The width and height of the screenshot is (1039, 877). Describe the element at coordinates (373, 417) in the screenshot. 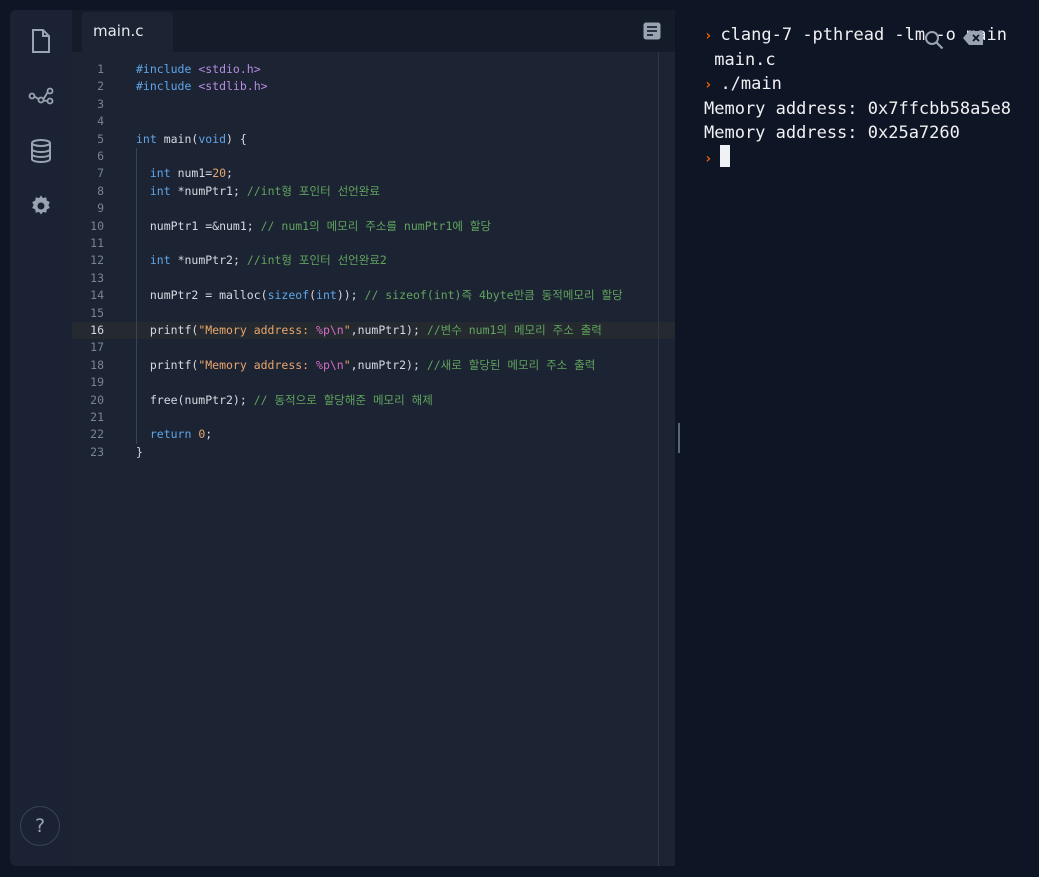

I see `code-line: 21` at that location.